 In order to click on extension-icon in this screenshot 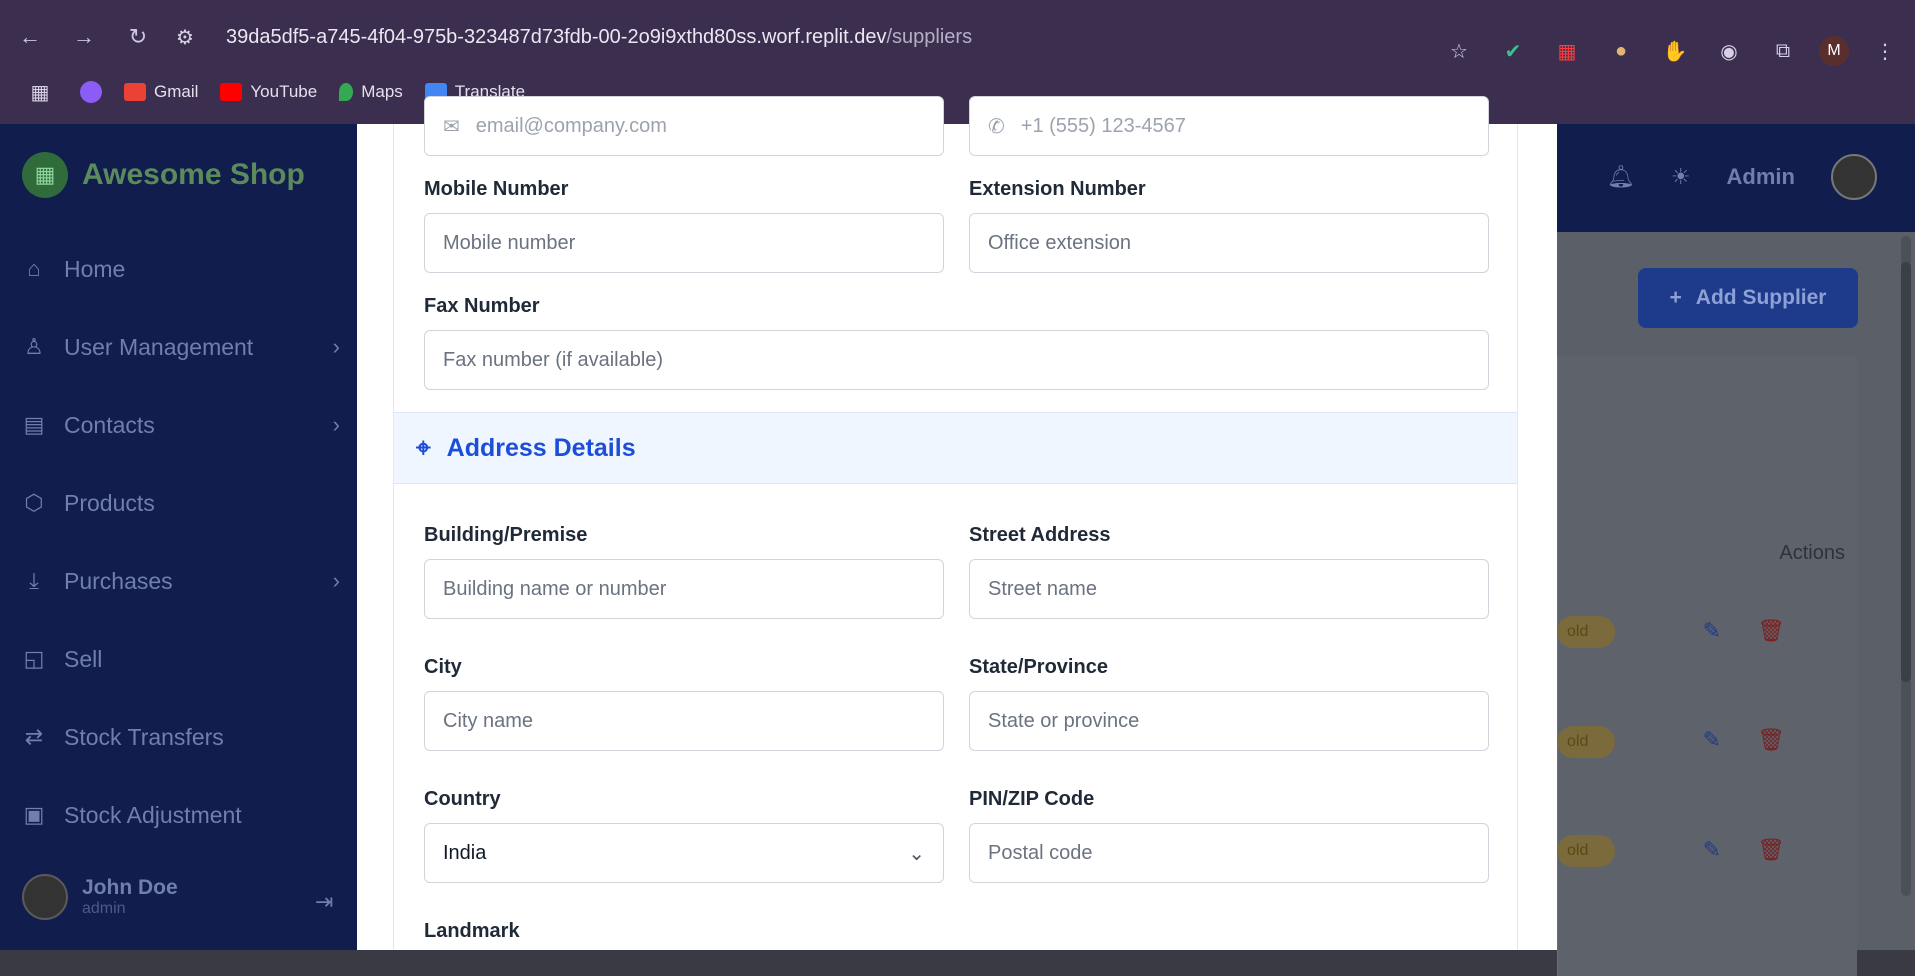, I will do `click(91, 92)`.